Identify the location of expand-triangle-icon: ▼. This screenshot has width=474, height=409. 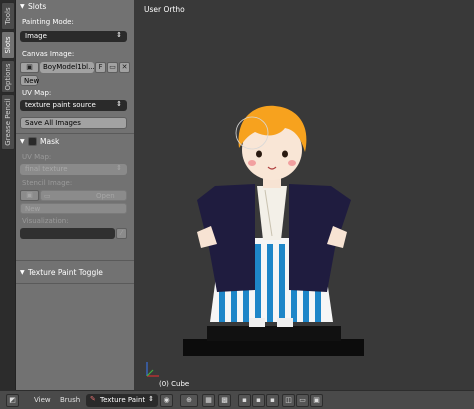
(22, 272).